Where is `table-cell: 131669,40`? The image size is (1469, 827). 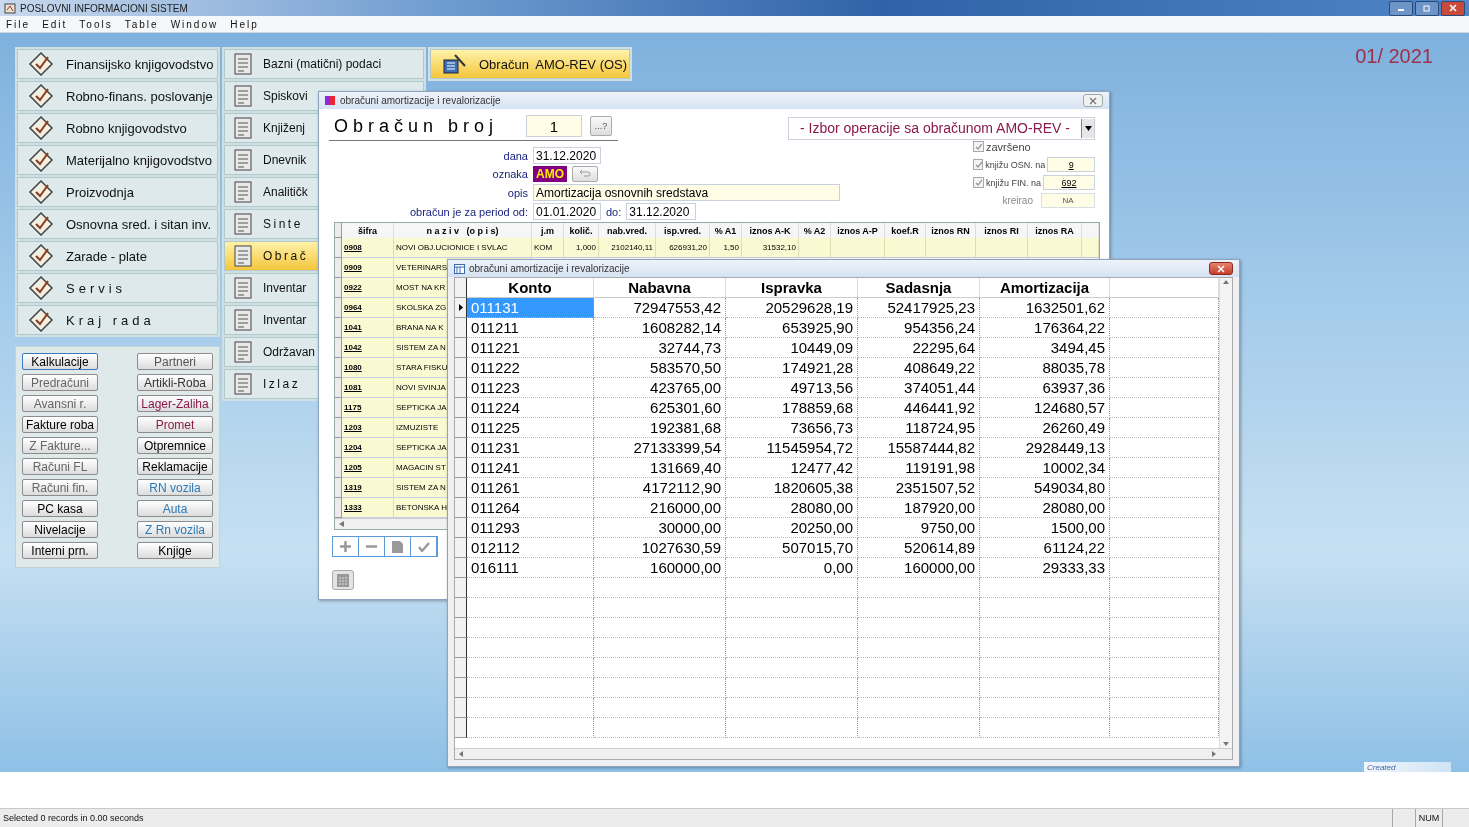 table-cell: 131669,40 is located at coordinates (660, 468).